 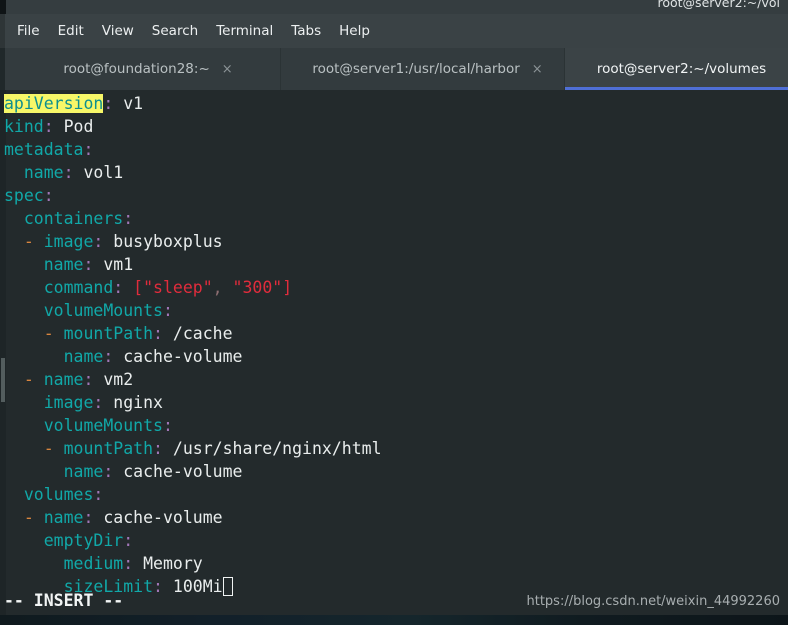 What do you see at coordinates (3, 7) in the screenshot?
I see `titlebar-left-edge` at bounding box center [3, 7].